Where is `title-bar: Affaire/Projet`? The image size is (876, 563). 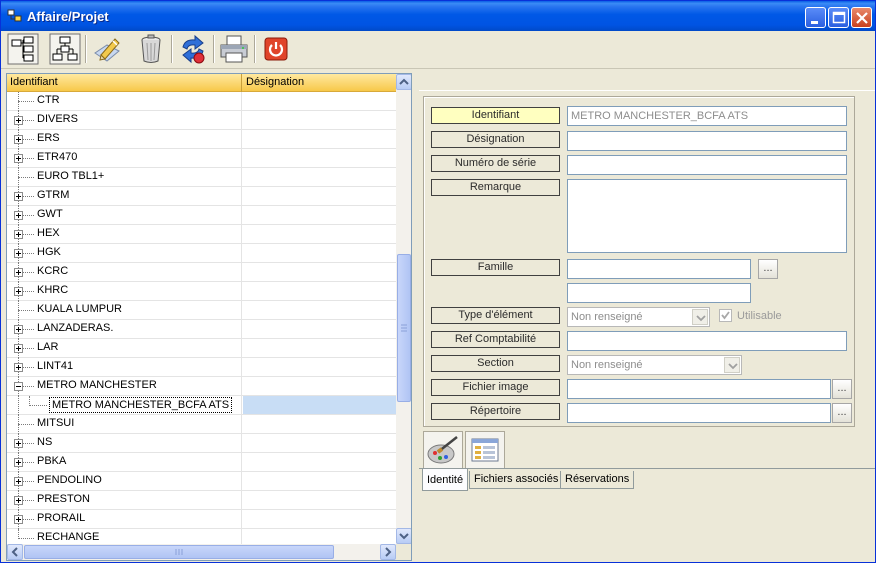
title-bar: Affaire/Projet is located at coordinates (438, 16).